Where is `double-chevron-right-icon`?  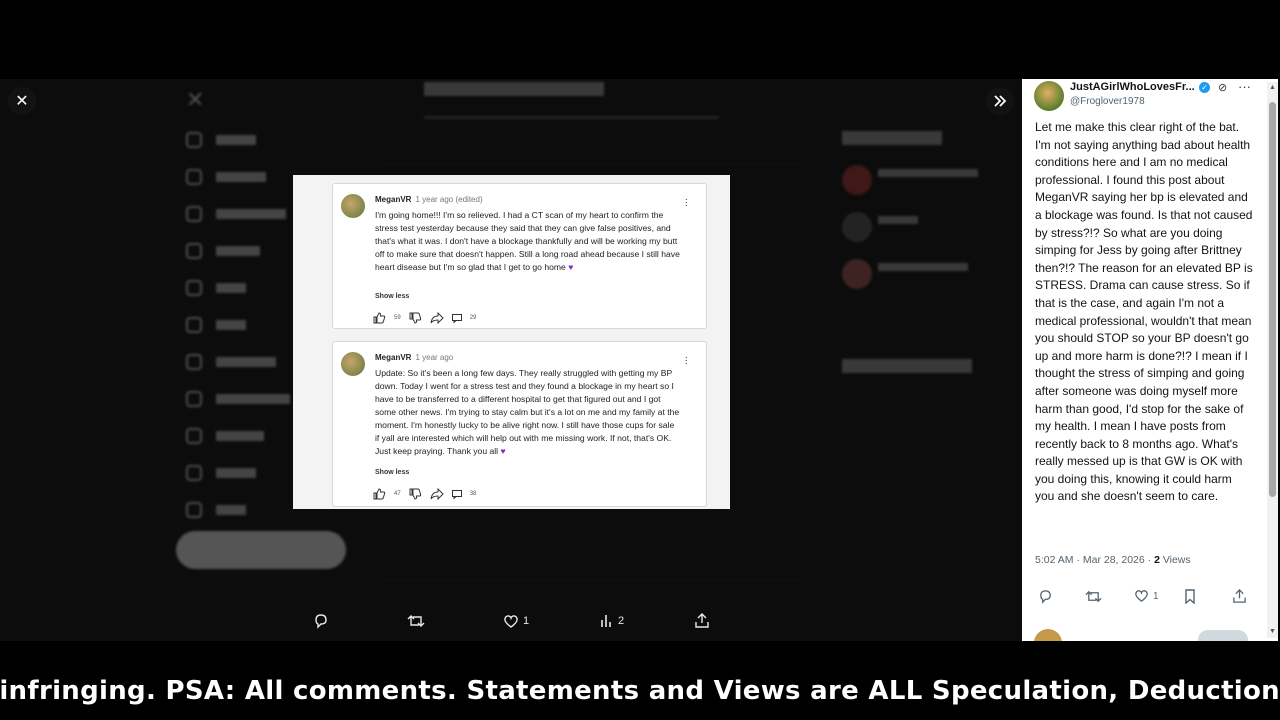 double-chevron-right-icon is located at coordinates (1000, 101).